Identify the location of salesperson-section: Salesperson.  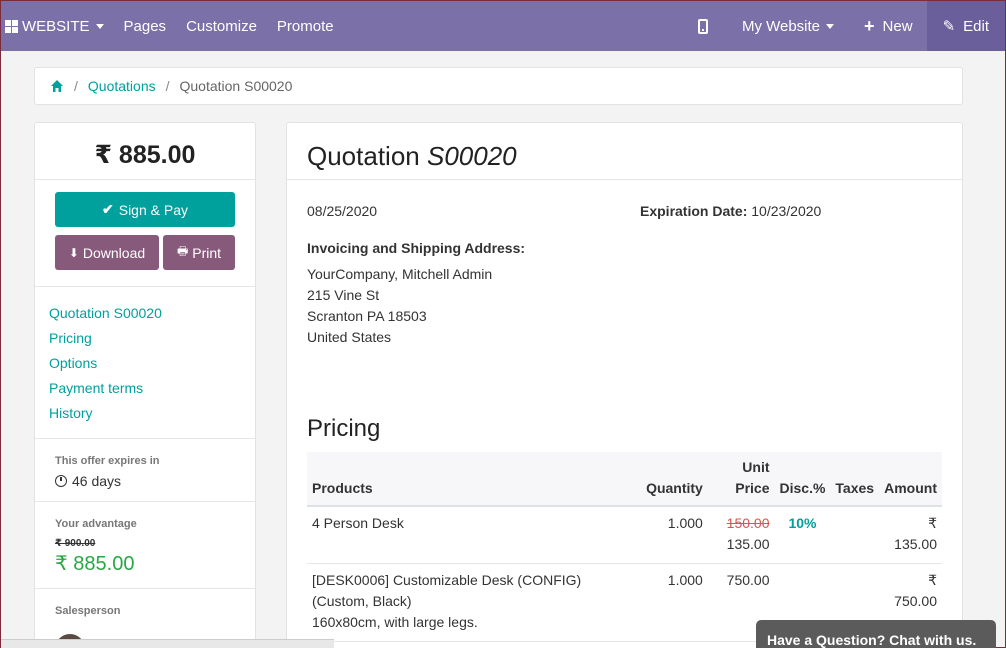
(145, 609).